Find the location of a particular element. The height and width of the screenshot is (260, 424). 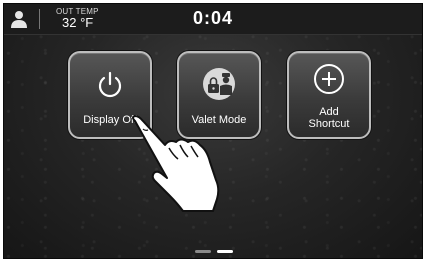

clock: 0:04 is located at coordinates (213, 18).